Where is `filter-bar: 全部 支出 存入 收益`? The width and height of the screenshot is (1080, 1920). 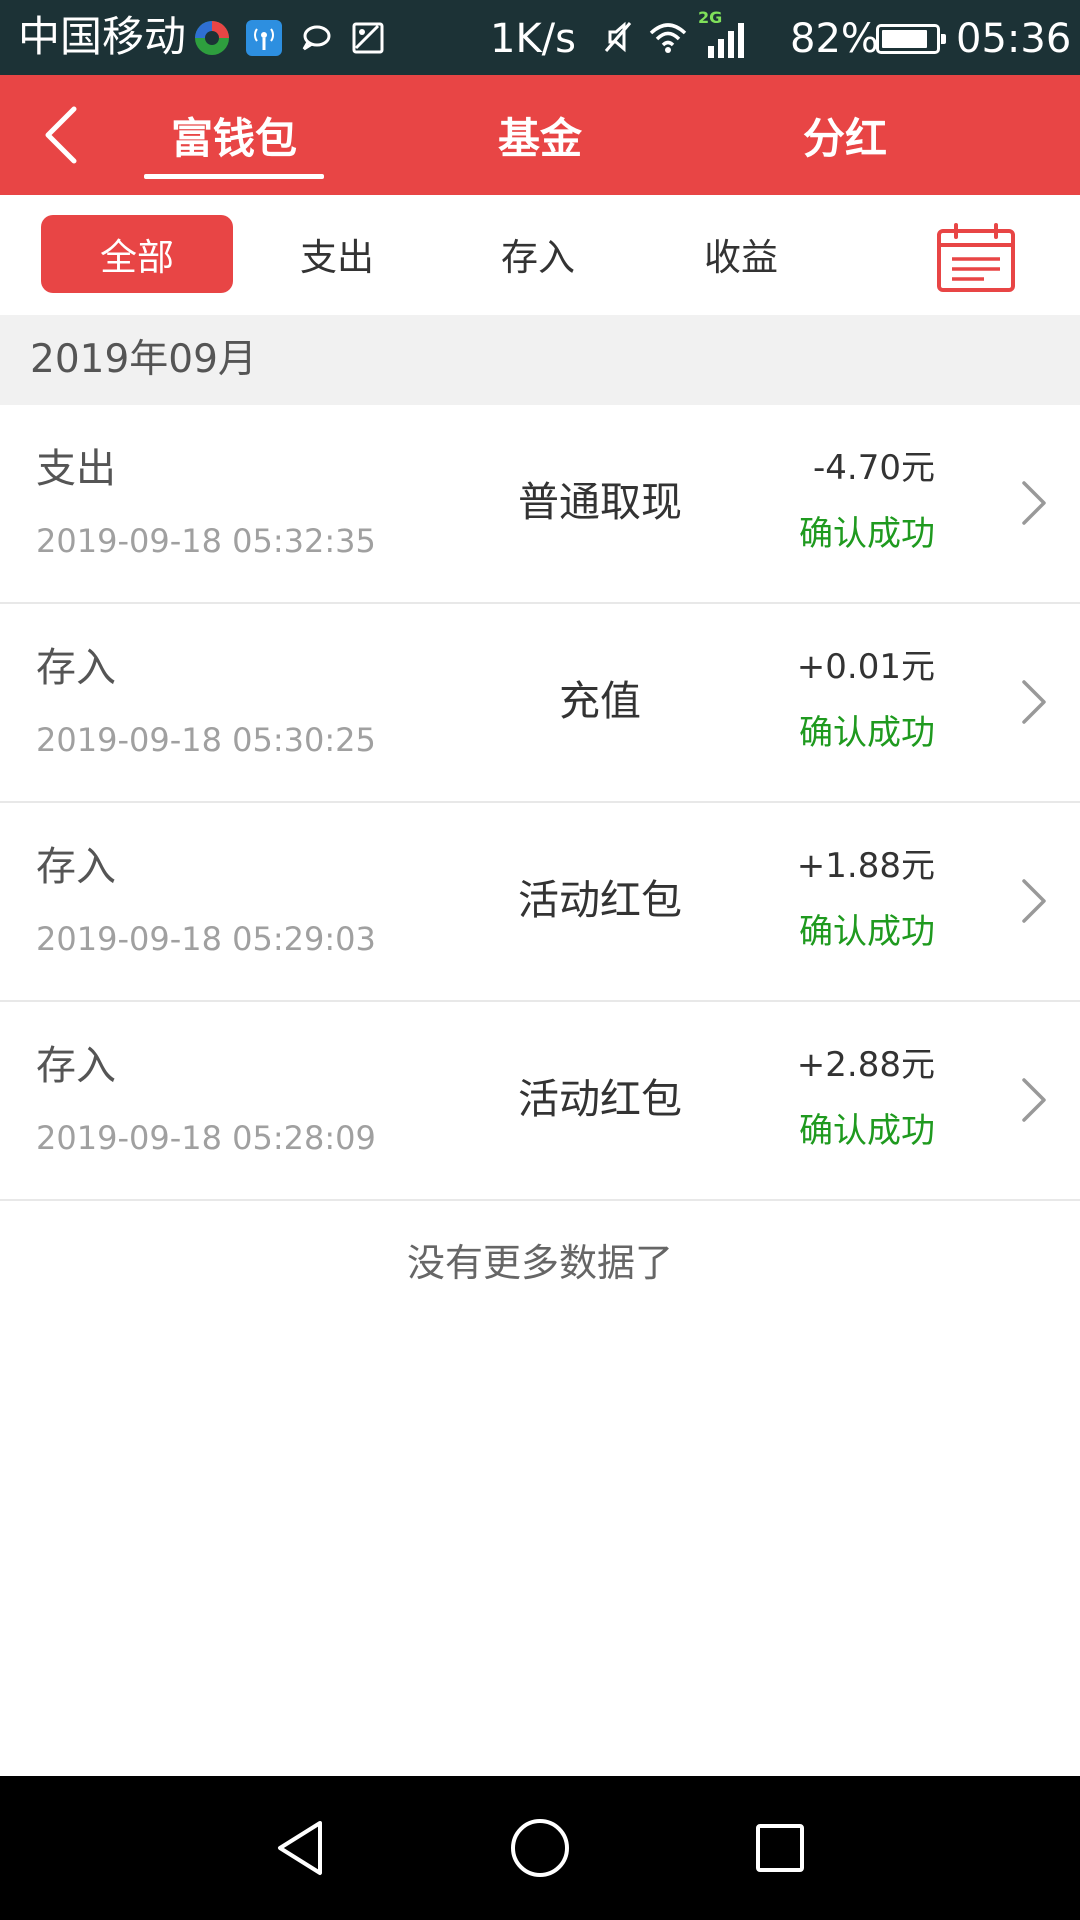
filter-bar: 全部 支出 存入 收益 is located at coordinates (540, 255).